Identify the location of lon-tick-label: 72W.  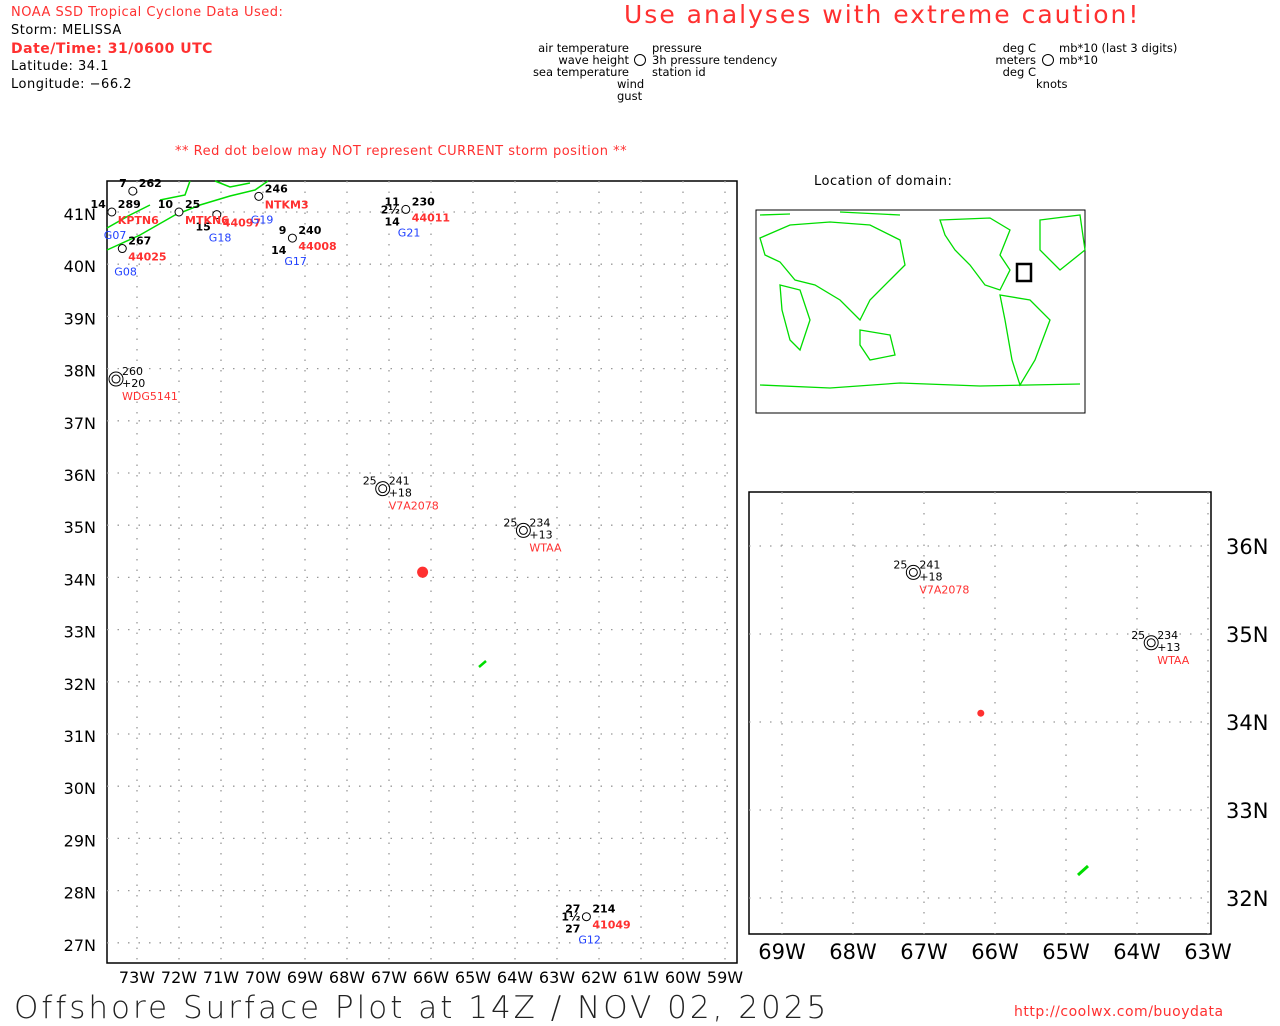
(179, 977).